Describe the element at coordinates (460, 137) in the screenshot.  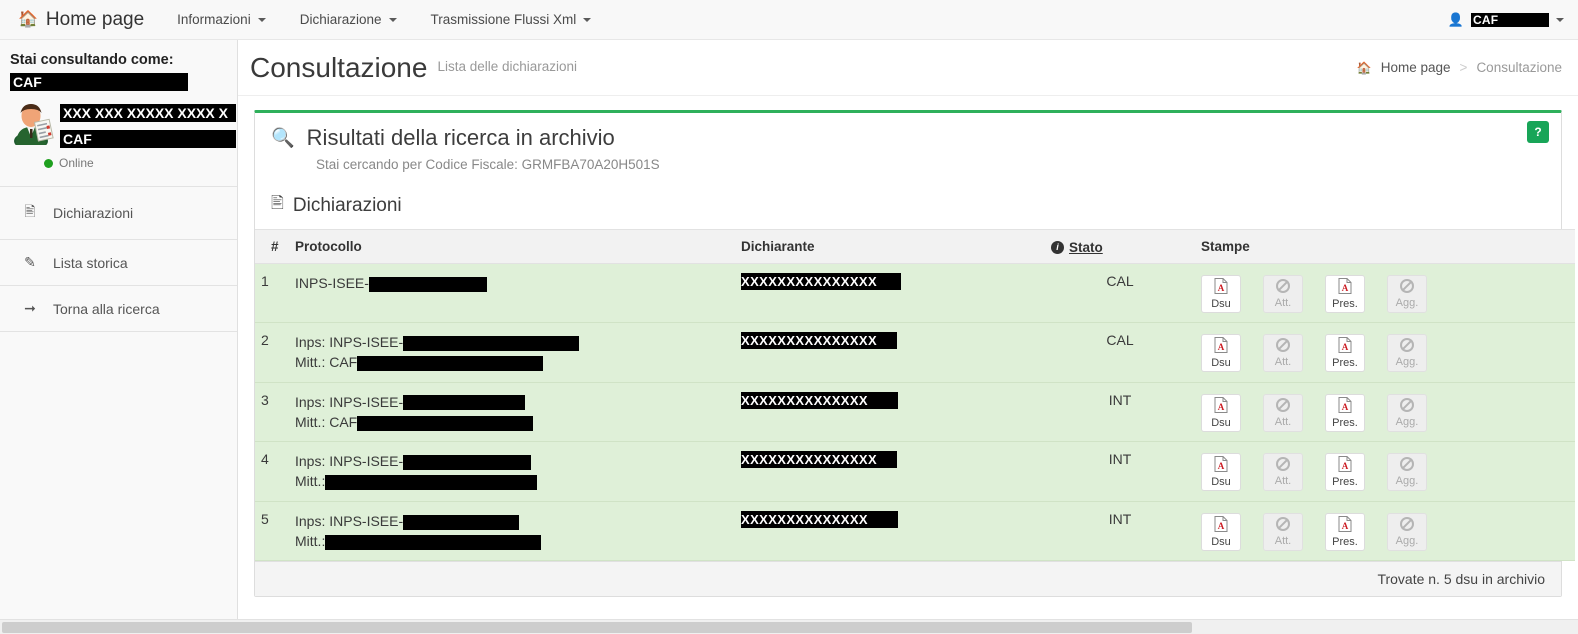
I see `panel-title: Risultati della ricerca in archivio` at that location.